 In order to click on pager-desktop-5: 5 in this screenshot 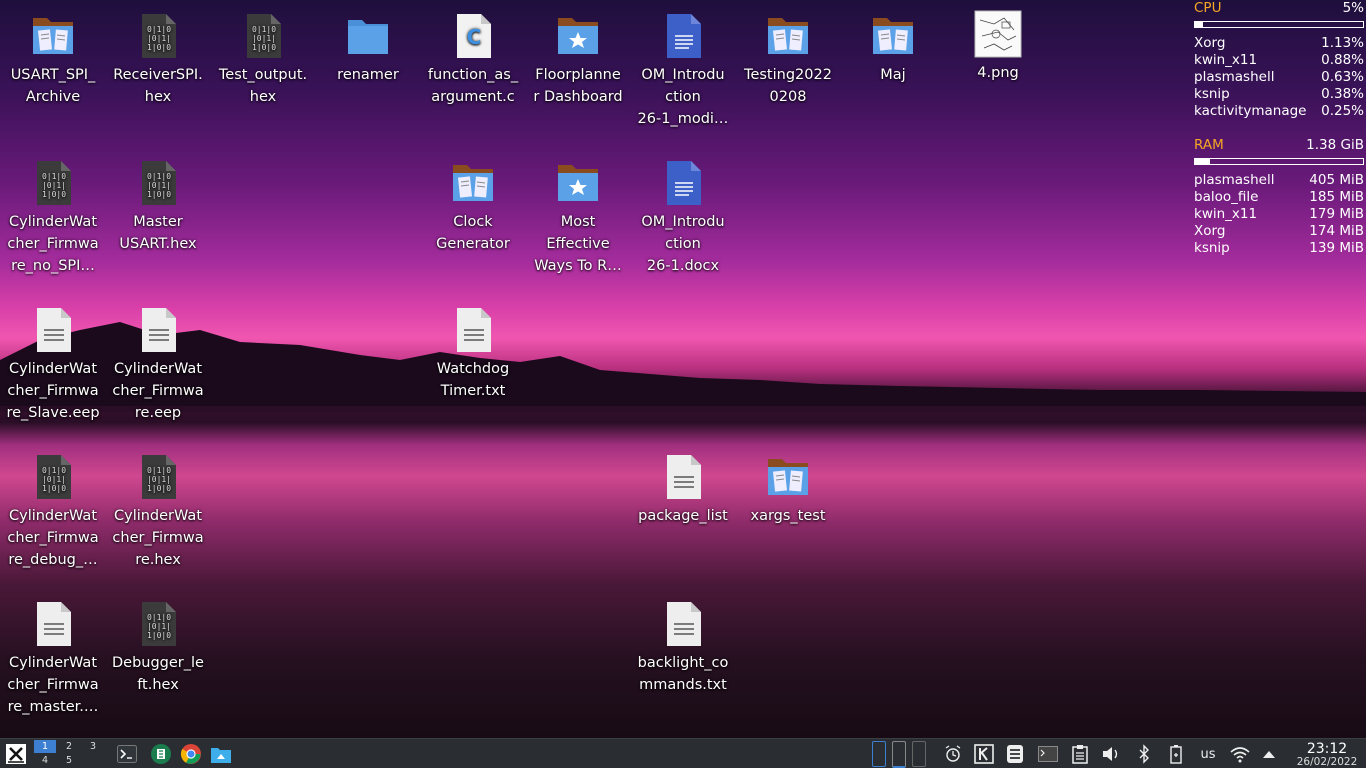, I will do `click(69, 760)`.